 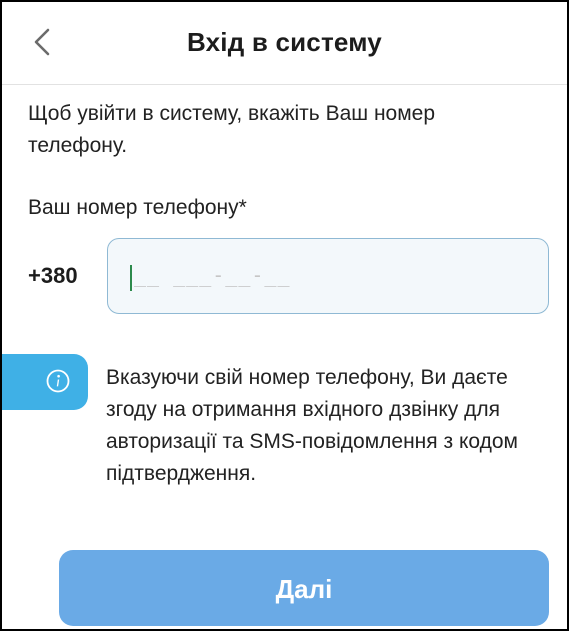 What do you see at coordinates (53, 275) in the screenshot?
I see `country-prefix: +380` at bounding box center [53, 275].